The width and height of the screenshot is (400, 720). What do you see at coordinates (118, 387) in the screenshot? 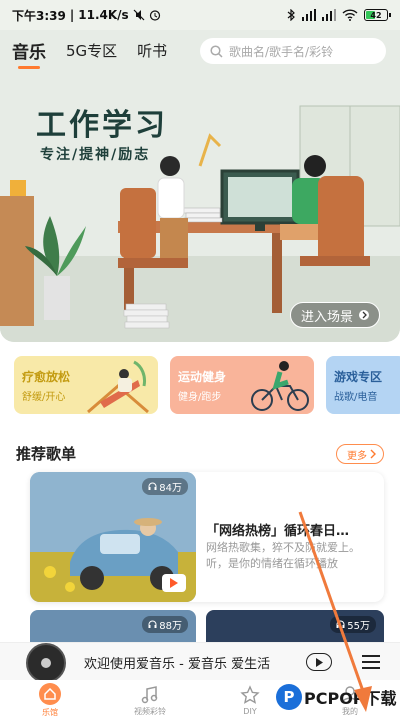
I see `beach-chair-illustration` at bounding box center [118, 387].